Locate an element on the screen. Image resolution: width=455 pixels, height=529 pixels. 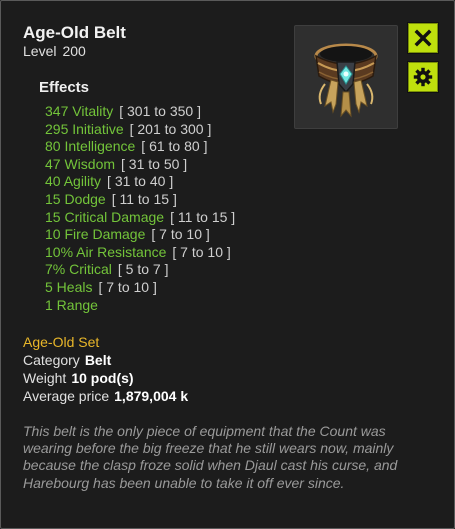
effect-row: 47 Wisdom [ 31 to 50 ] is located at coordinates (140, 165).